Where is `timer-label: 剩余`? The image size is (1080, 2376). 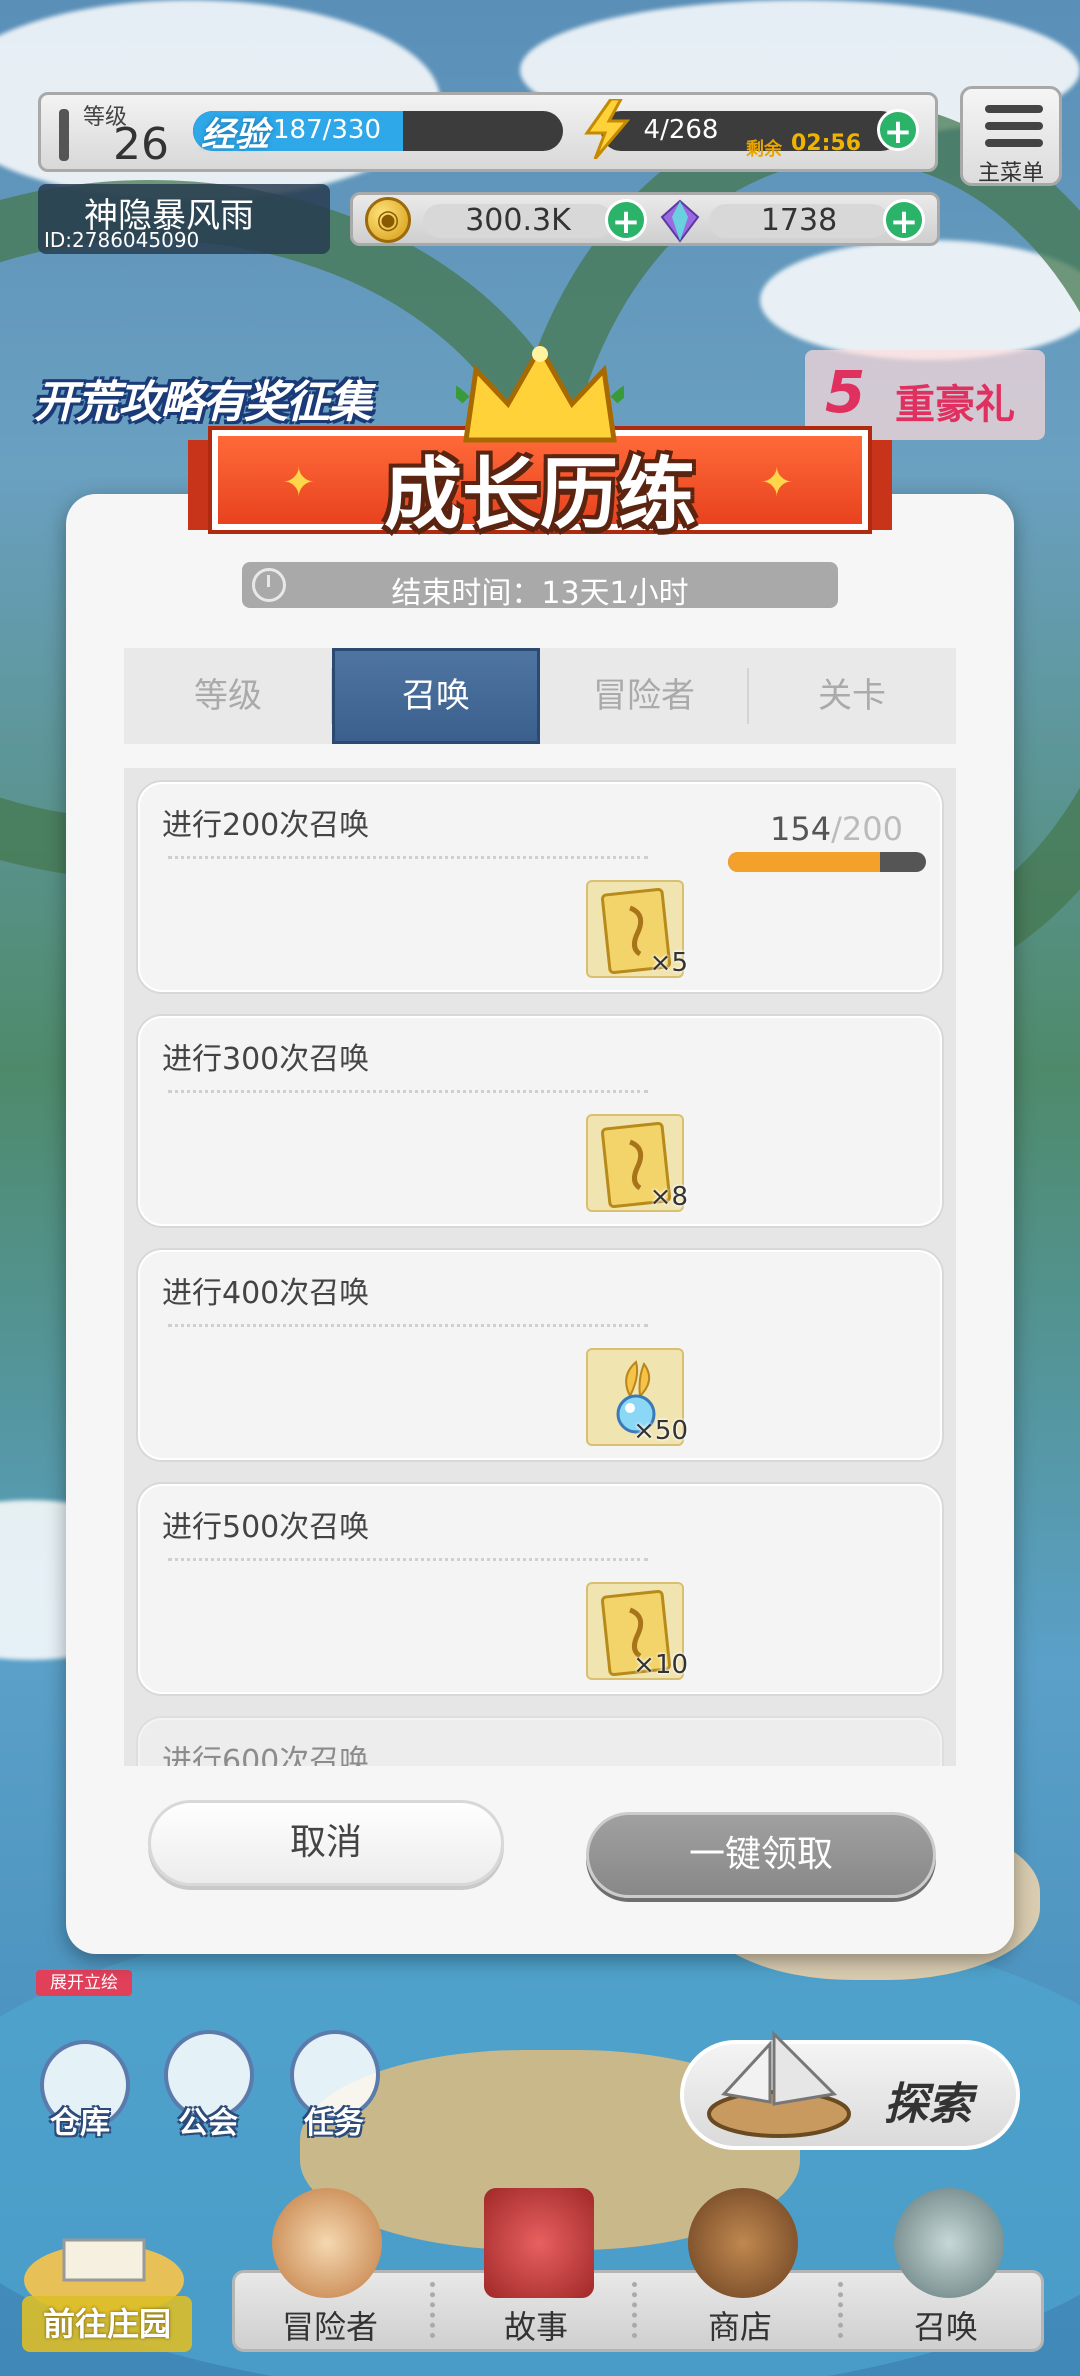
timer-label: 剩余 is located at coordinates (764, 149).